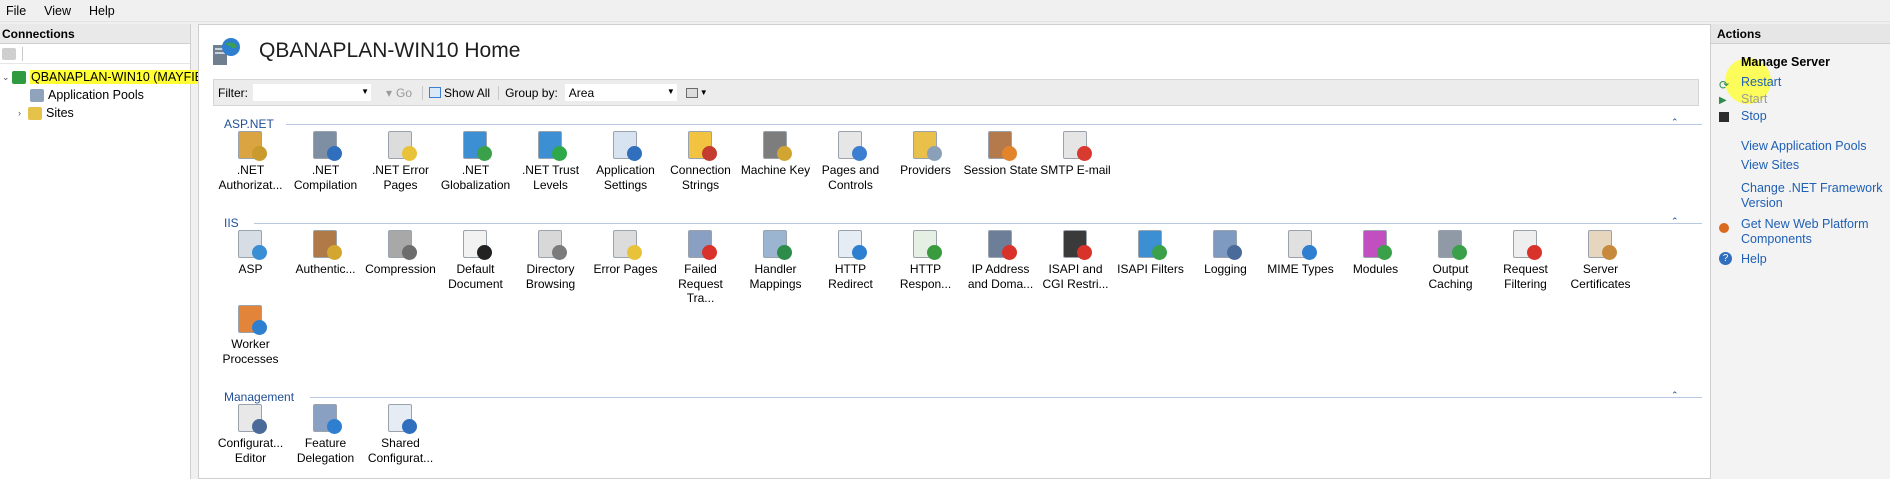 The image size is (1890, 479). I want to click on feature-configuration-editor: Configurat... Editor, so click(250, 433).